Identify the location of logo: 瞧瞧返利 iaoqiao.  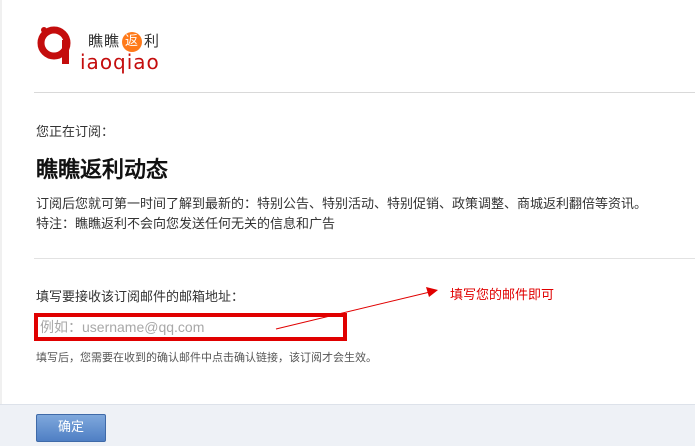
(111, 49).